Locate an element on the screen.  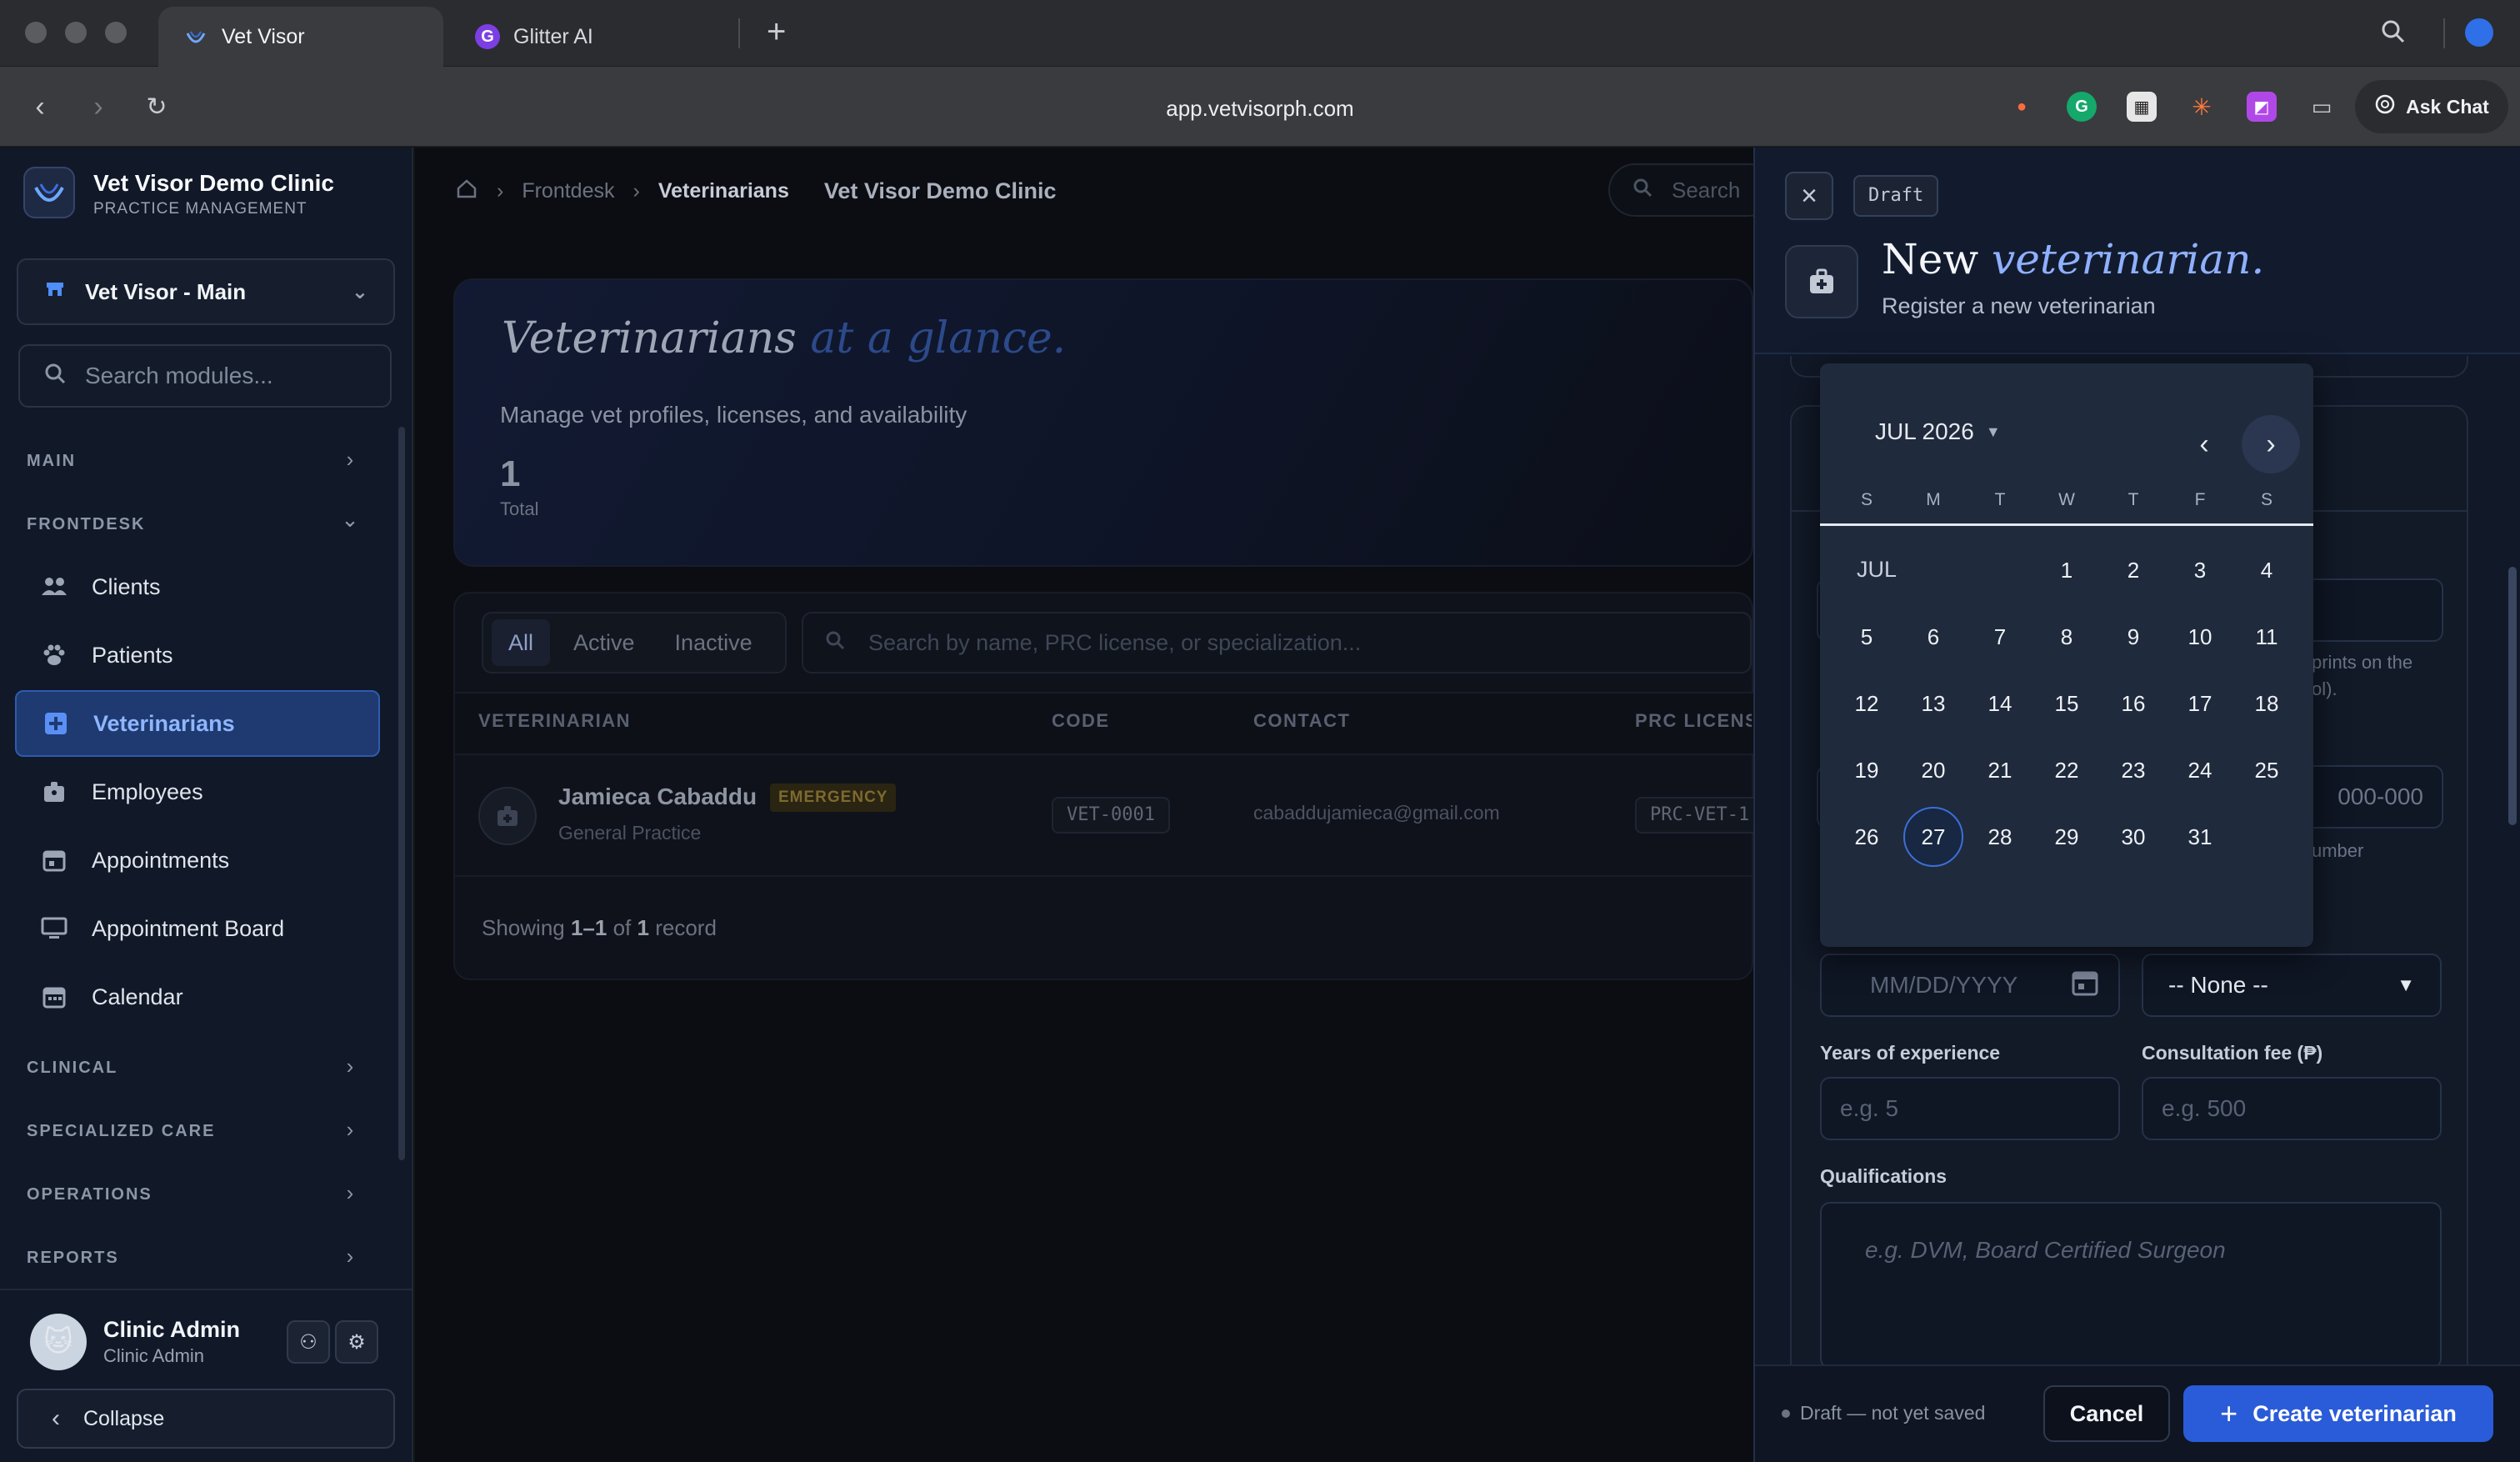
calendar-day: 9 is located at coordinates (2133, 637).